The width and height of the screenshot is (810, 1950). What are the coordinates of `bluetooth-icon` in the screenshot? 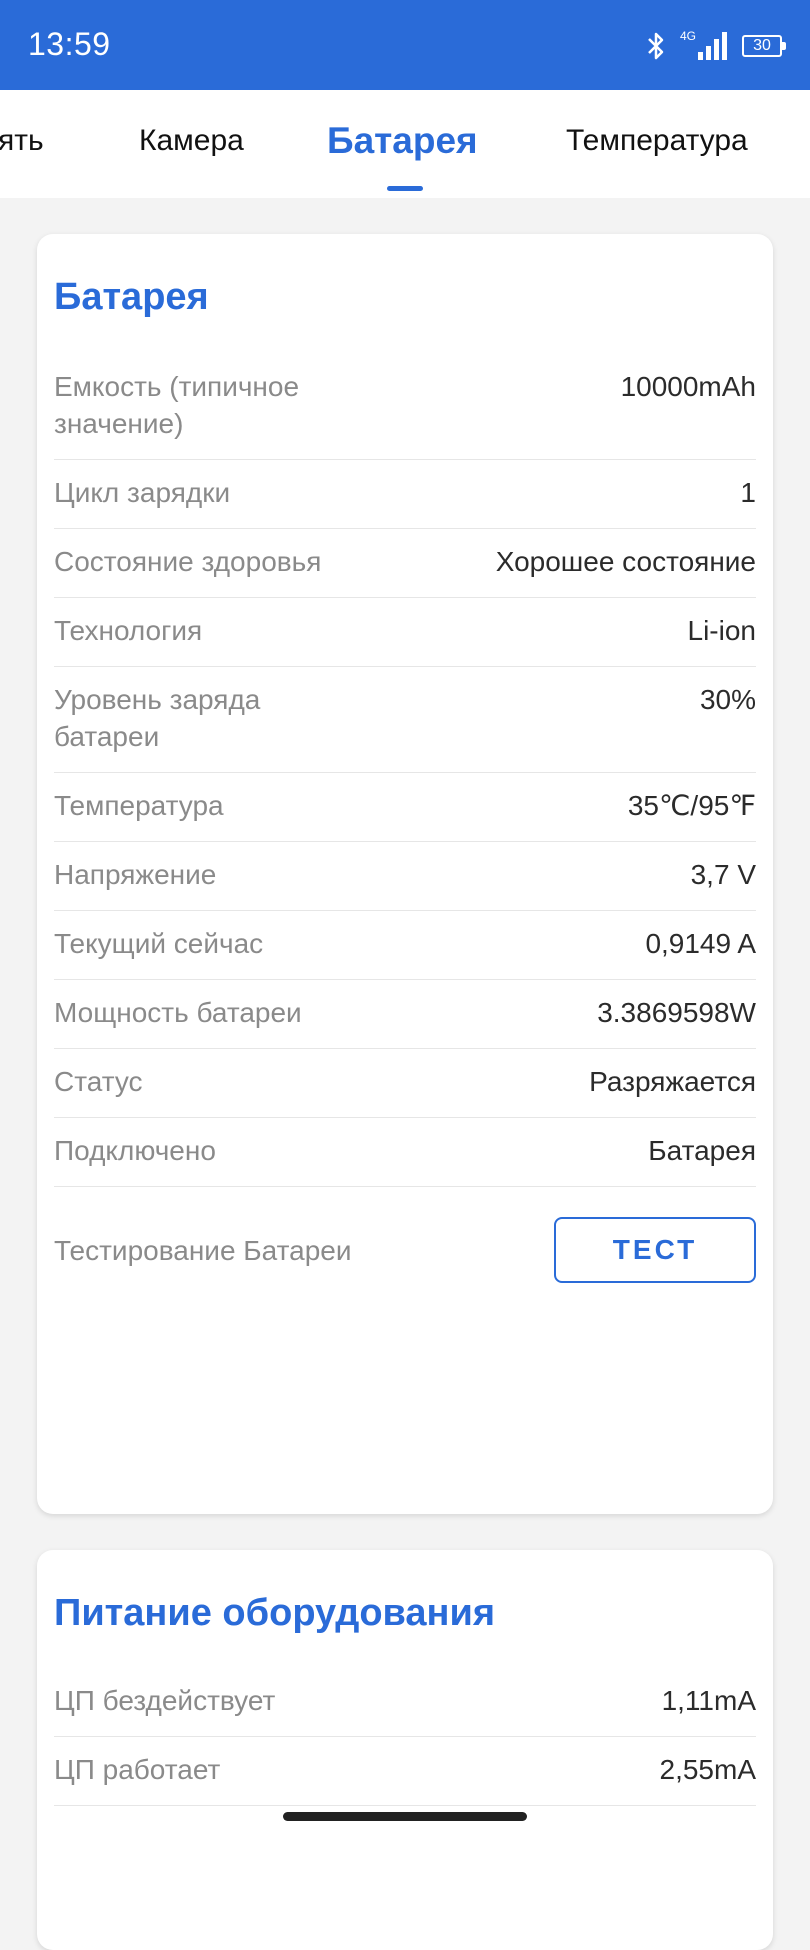 It's located at (656, 46).